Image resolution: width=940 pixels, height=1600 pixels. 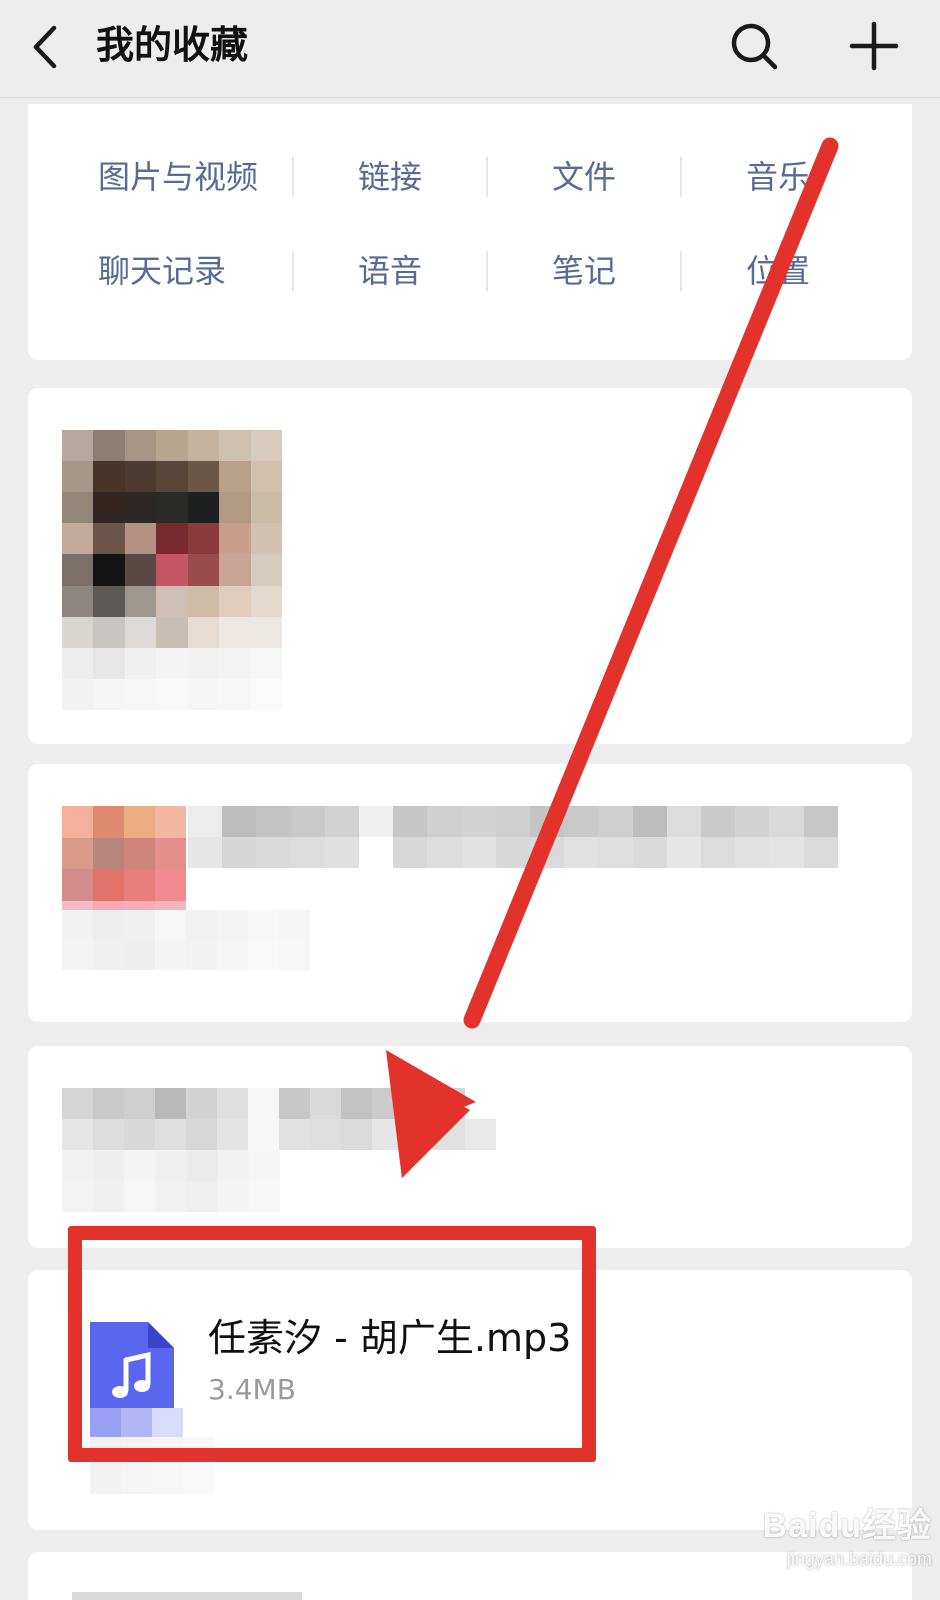 What do you see at coordinates (172, 45) in the screenshot?
I see `page-title: 我的收藏` at bounding box center [172, 45].